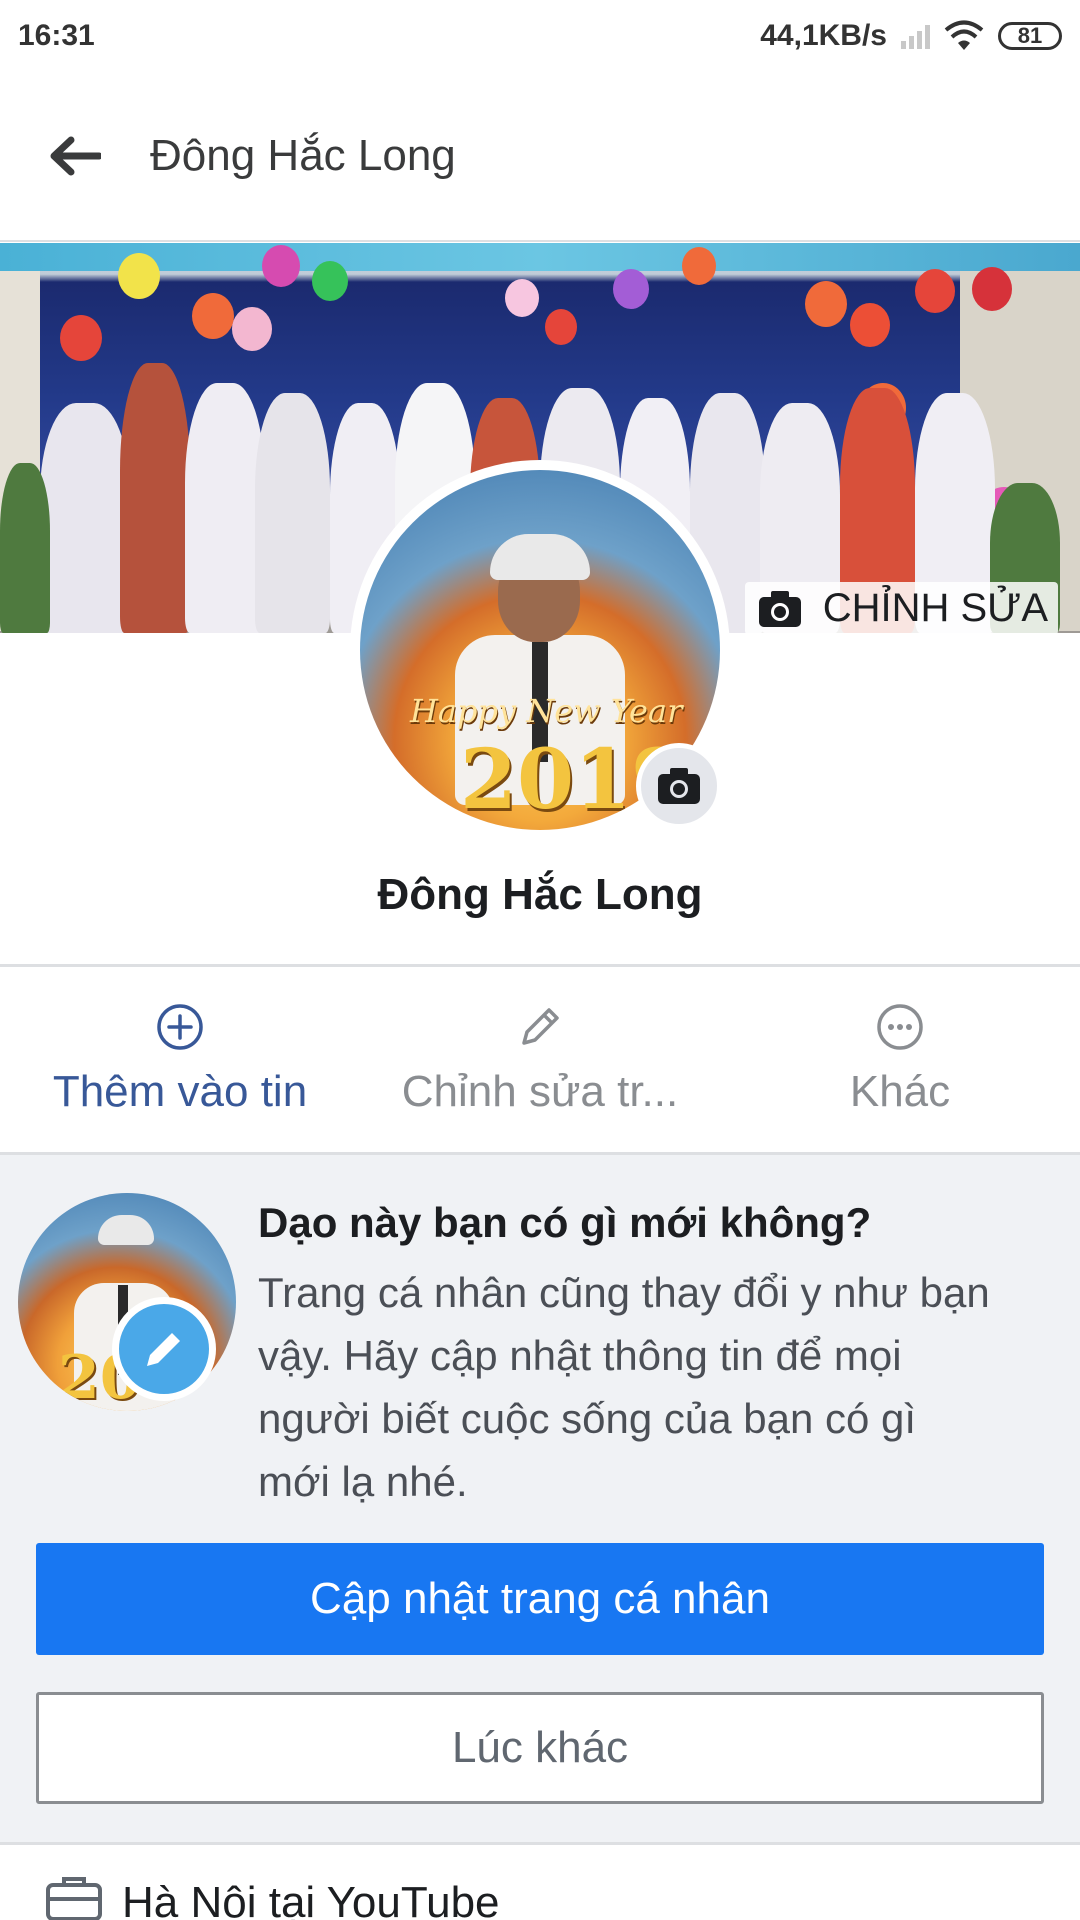 This screenshot has width=1080, height=1920. Describe the element at coordinates (74, 1898) in the screenshot. I see `briefcase-icon` at that location.